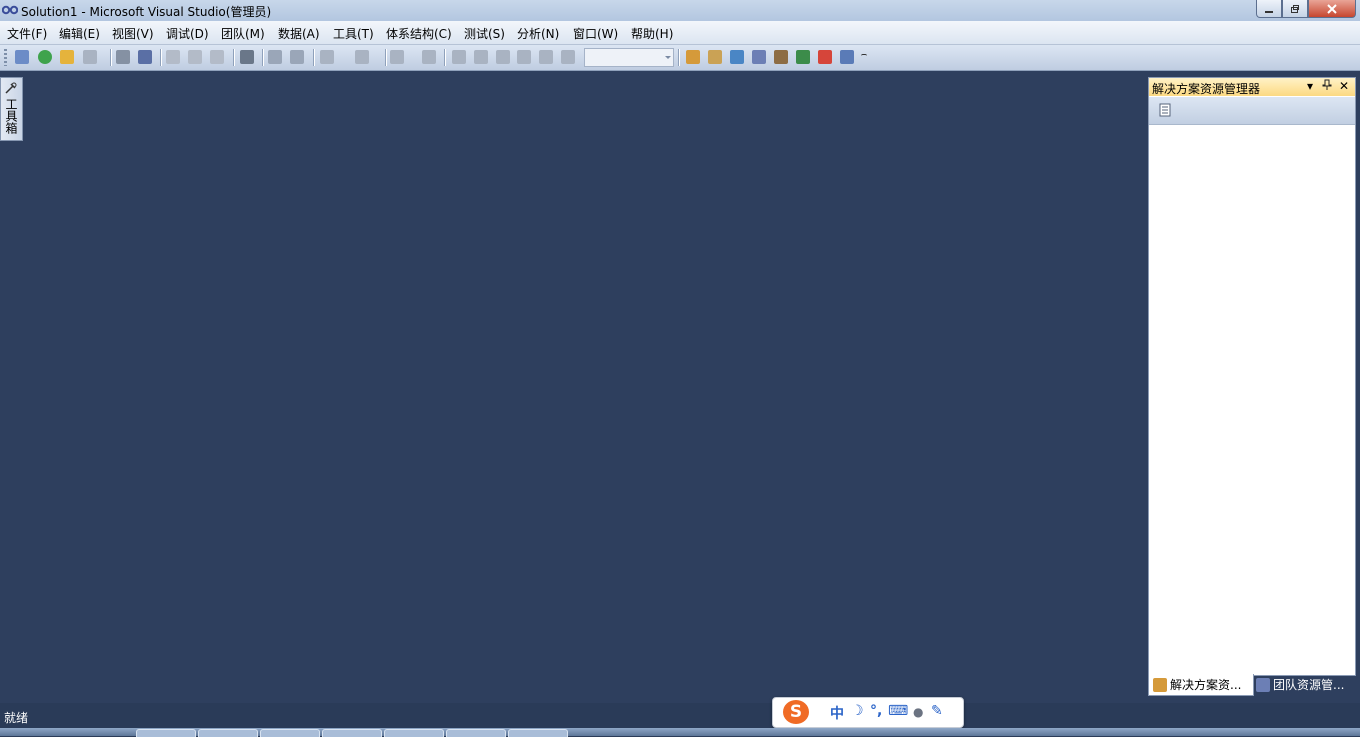  What do you see at coordinates (1165, 110) in the screenshot?
I see `show-all-files-icon` at bounding box center [1165, 110].